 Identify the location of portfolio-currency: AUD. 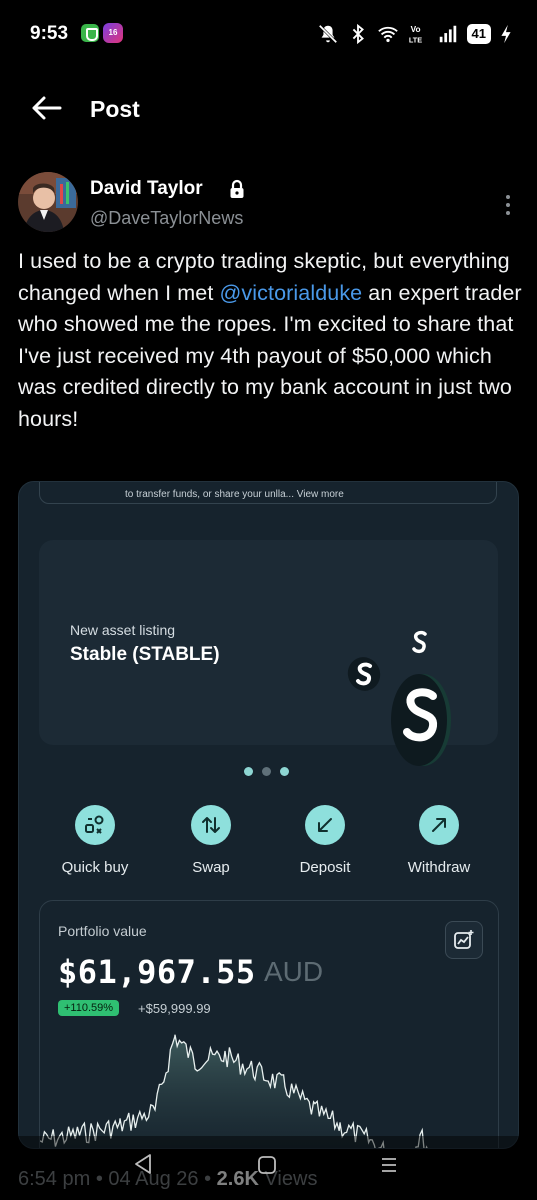
(294, 971).